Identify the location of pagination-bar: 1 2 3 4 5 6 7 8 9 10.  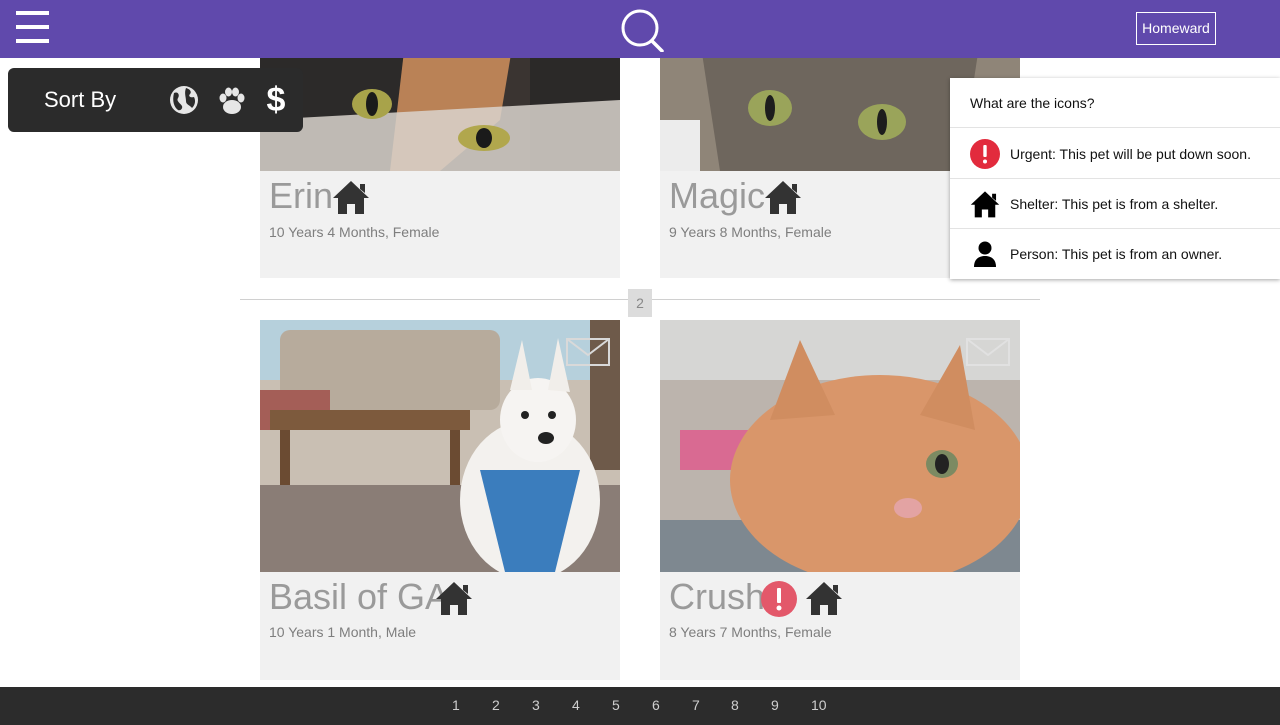
(640, 706).